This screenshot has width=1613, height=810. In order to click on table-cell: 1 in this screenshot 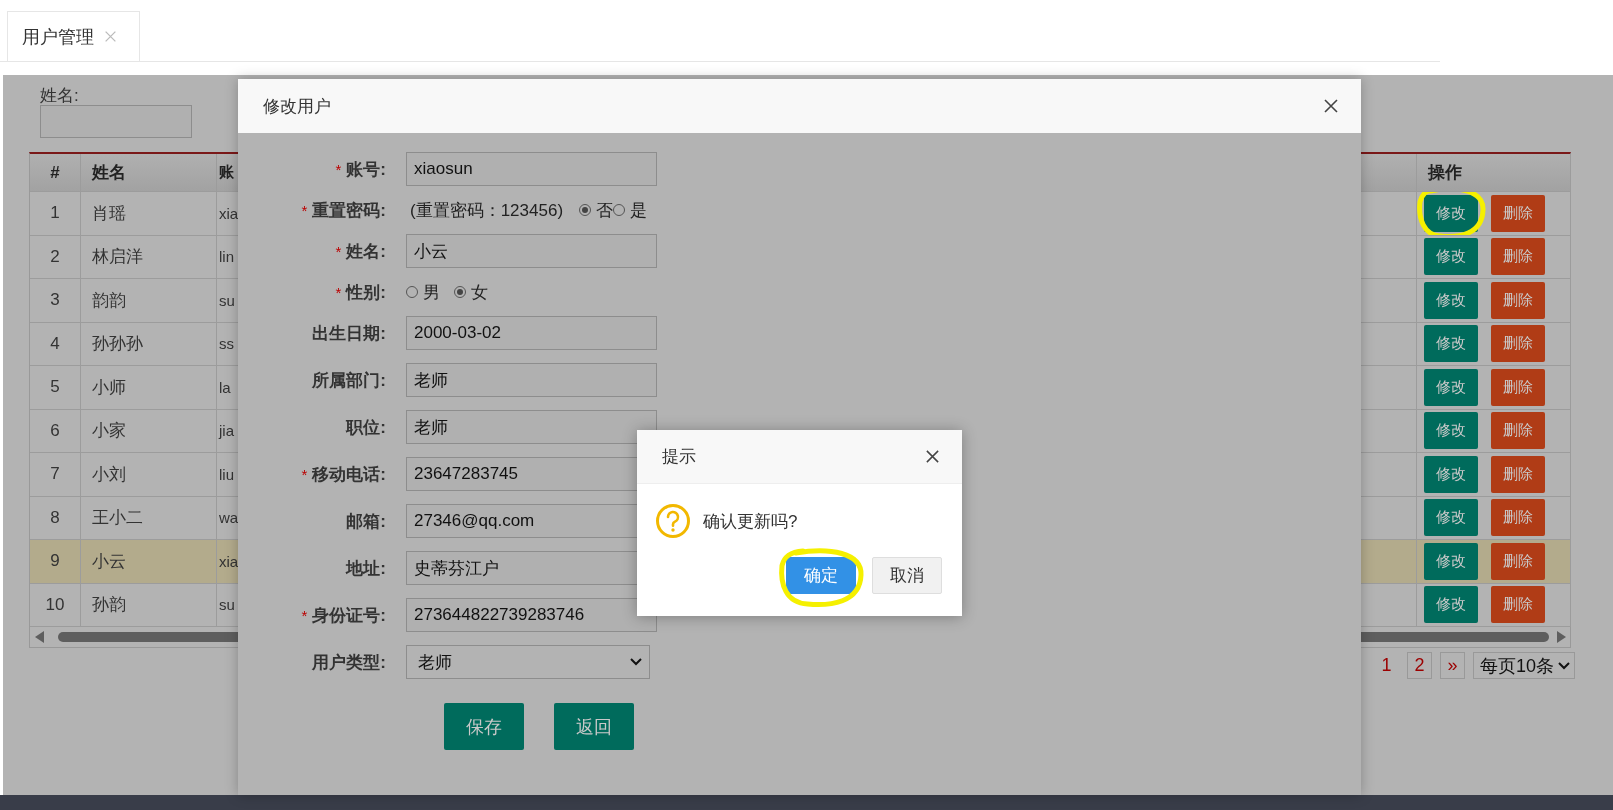, I will do `click(55, 214)`.